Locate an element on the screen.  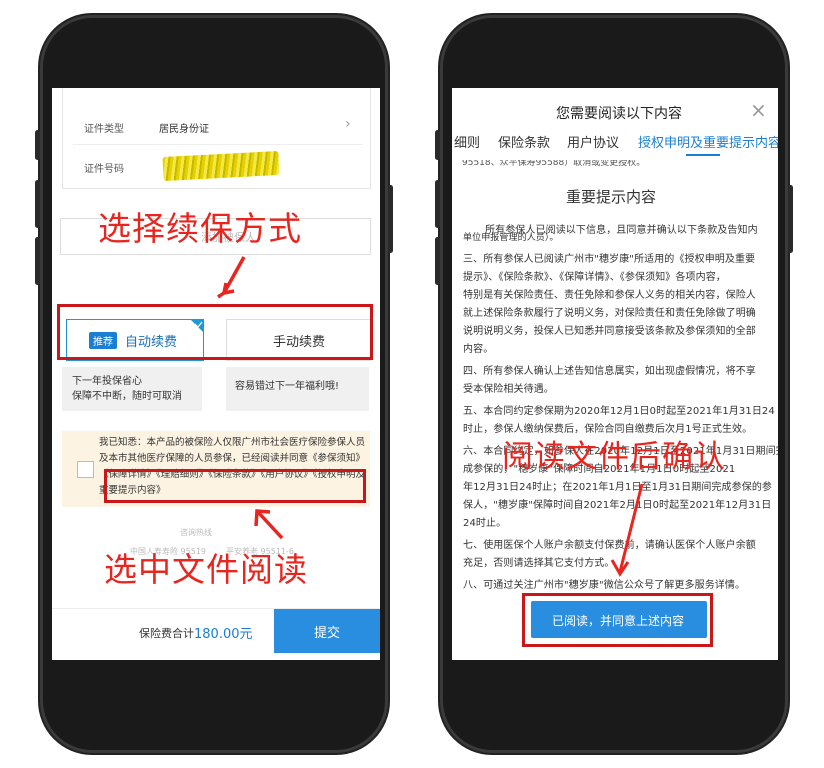
annotation-choose-renewal: 选择续保方式 is located at coordinates (200, 228).